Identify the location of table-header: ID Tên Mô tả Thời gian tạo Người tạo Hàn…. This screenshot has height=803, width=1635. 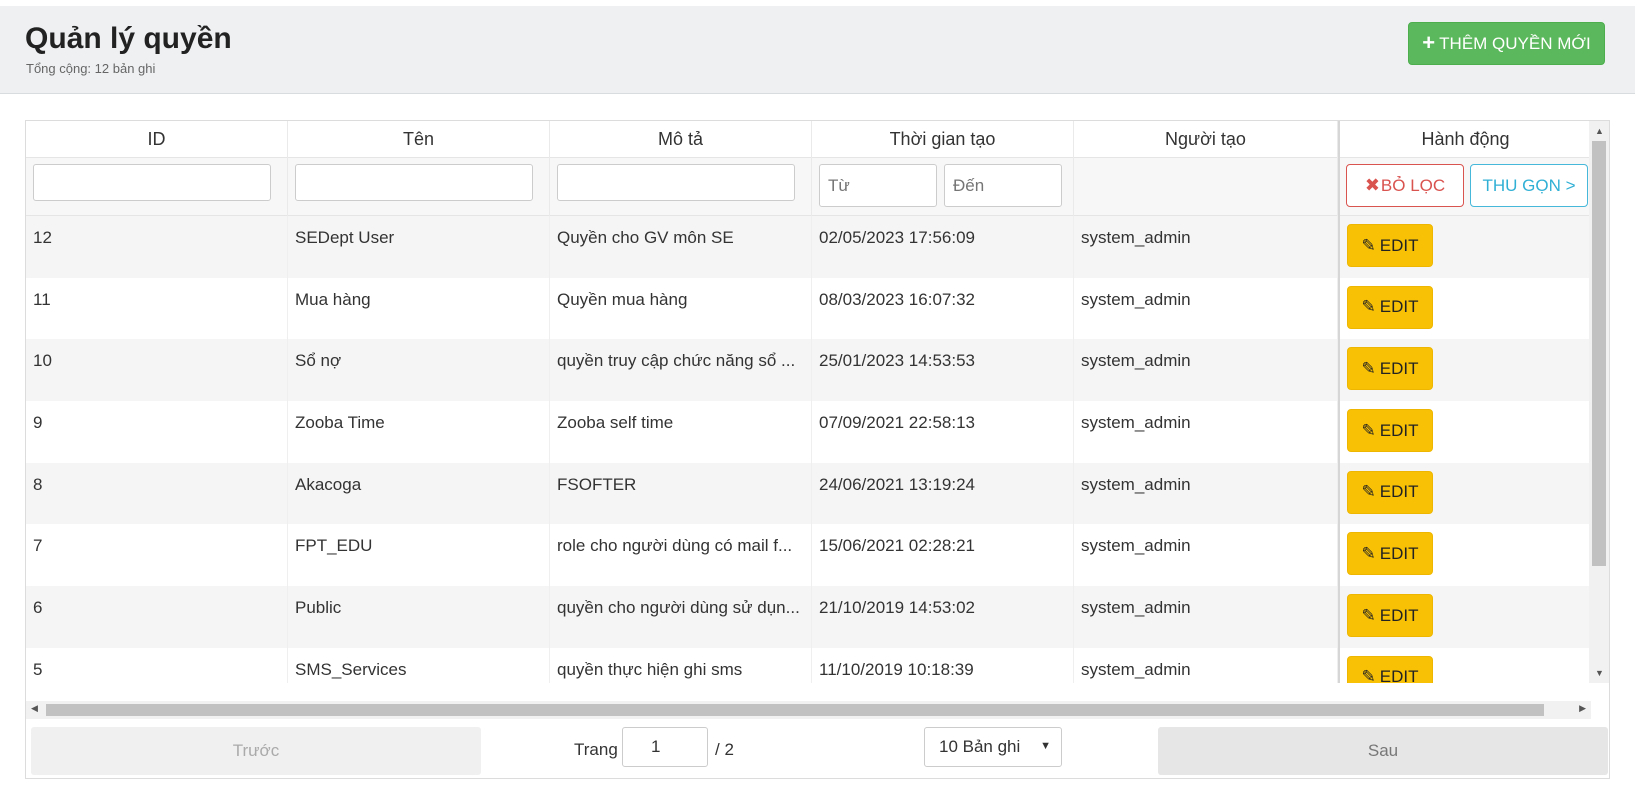
(808, 139).